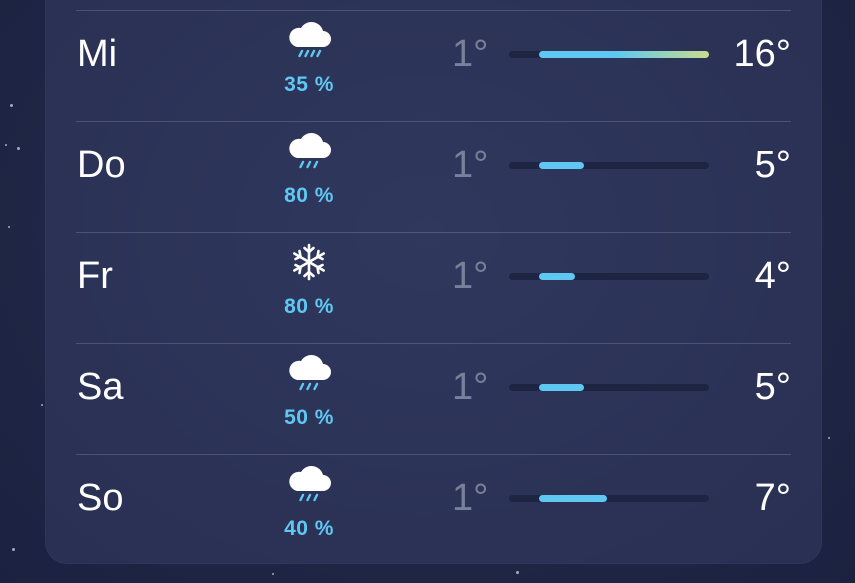 The image size is (855, 583). I want to click on high-temp: 16°, so click(762, 54).